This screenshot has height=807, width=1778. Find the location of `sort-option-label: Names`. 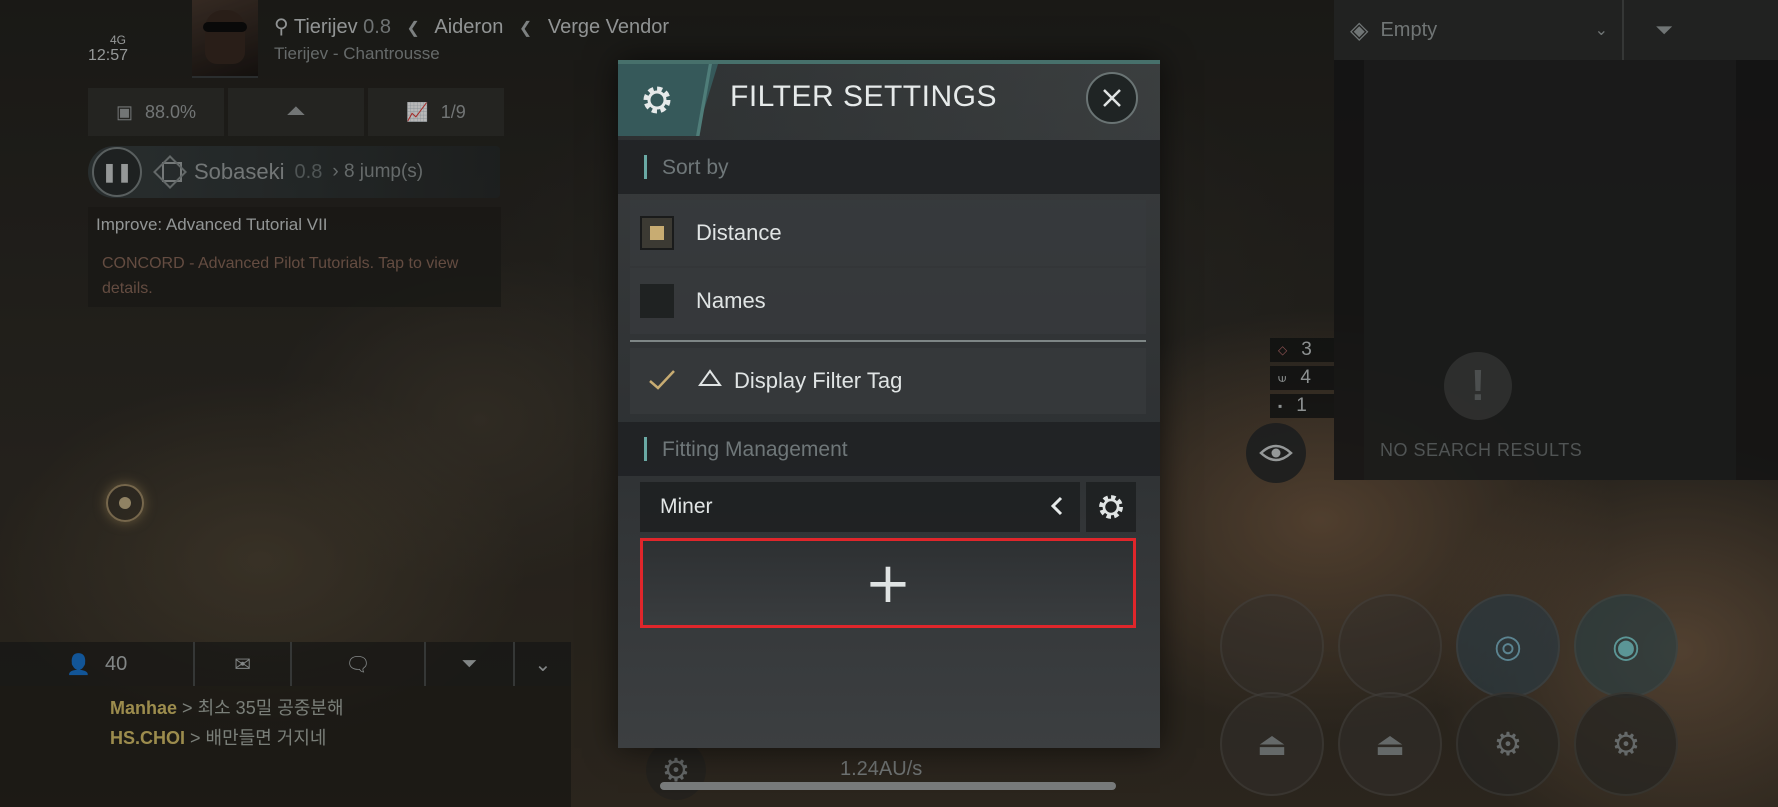

sort-option-label: Names is located at coordinates (731, 300).